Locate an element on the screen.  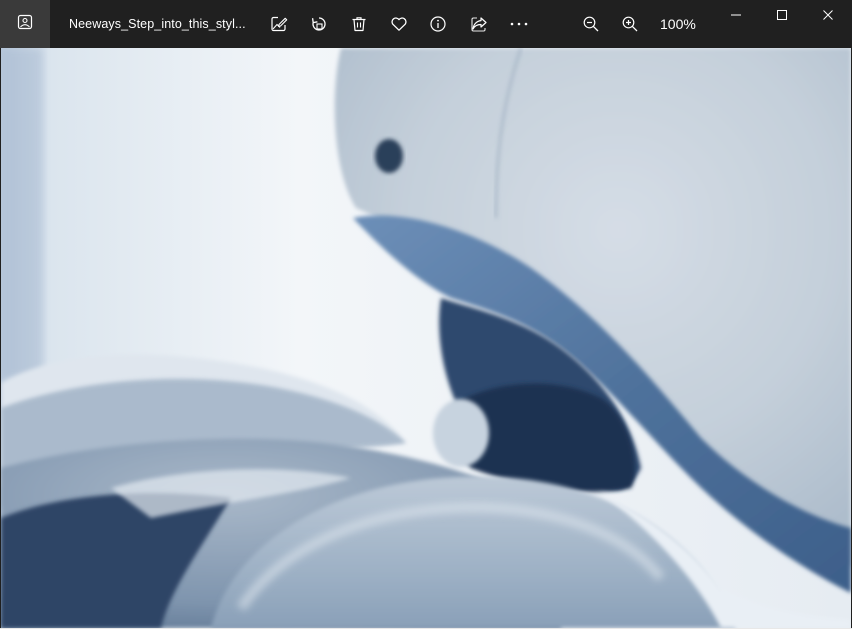
zoom-level-indicator: 100% is located at coordinates (678, 24).